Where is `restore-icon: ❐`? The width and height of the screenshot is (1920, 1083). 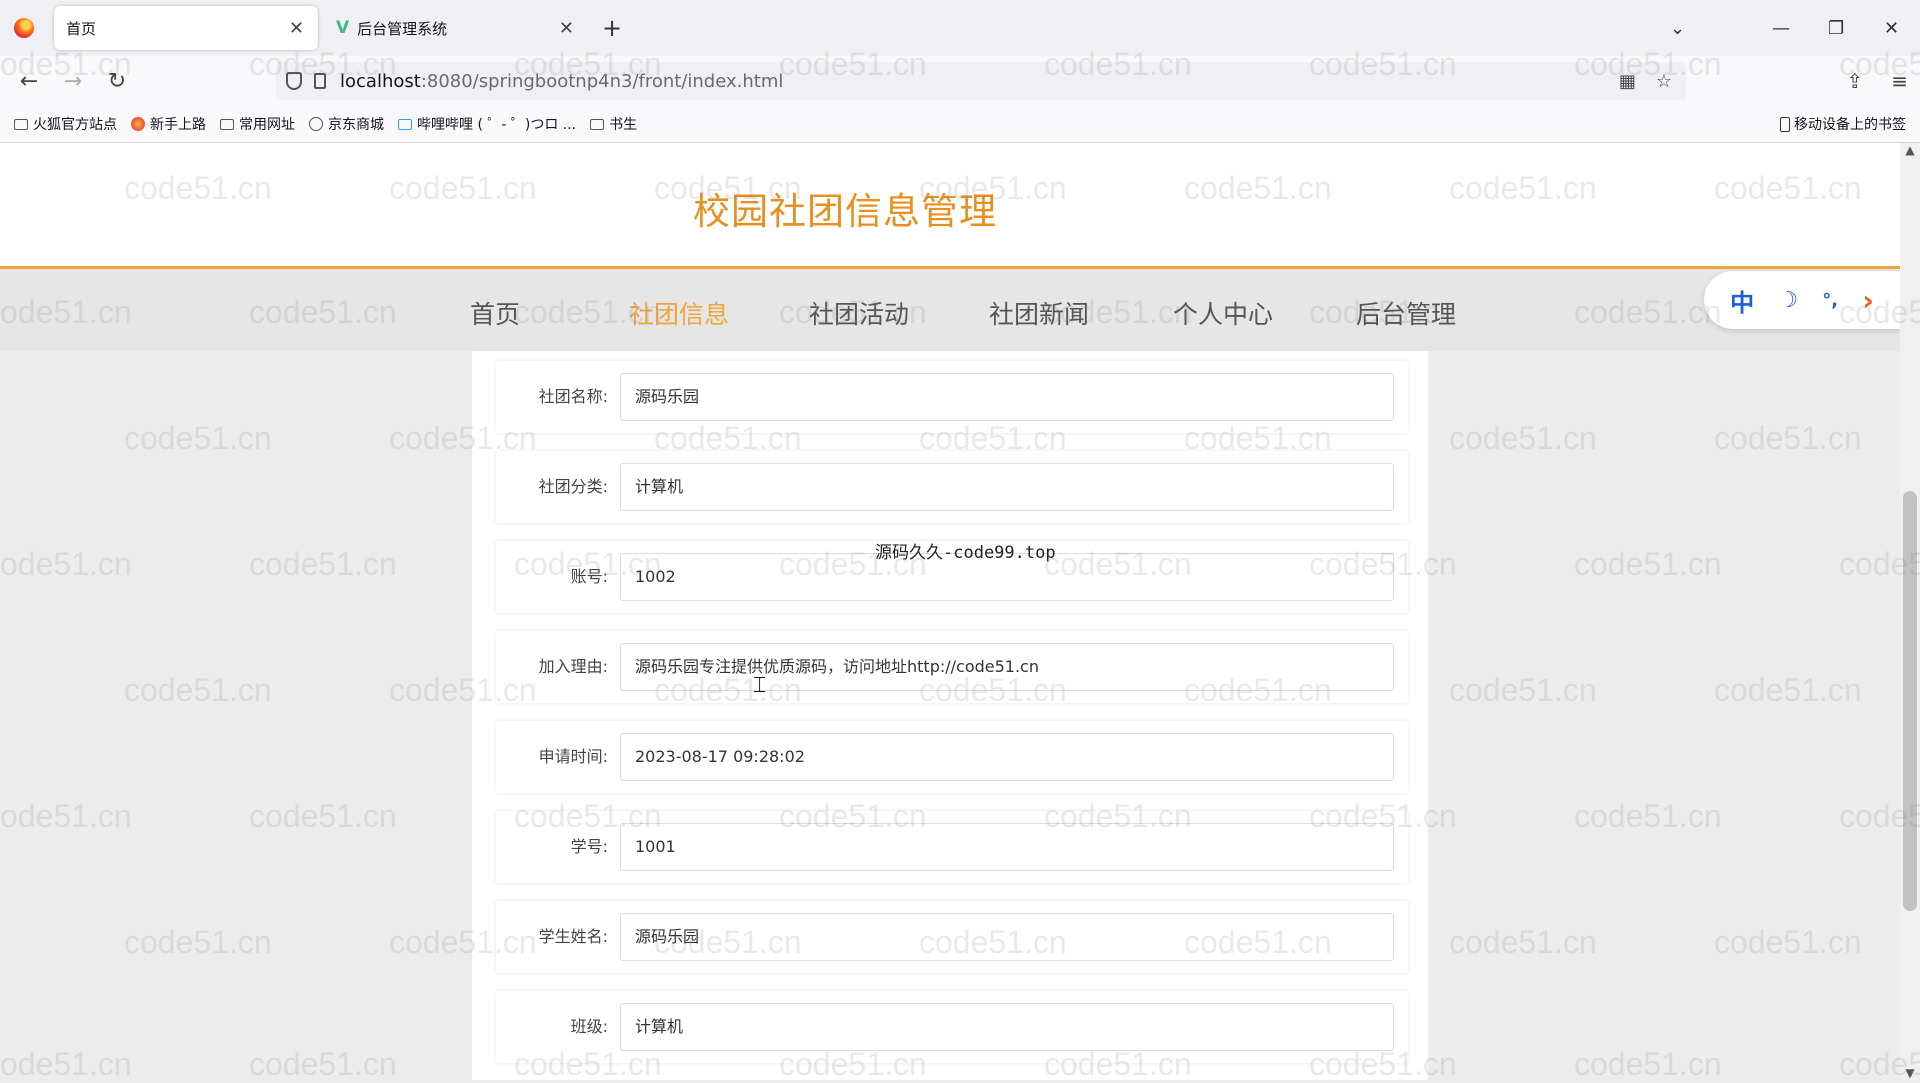 restore-icon: ❐ is located at coordinates (1836, 28).